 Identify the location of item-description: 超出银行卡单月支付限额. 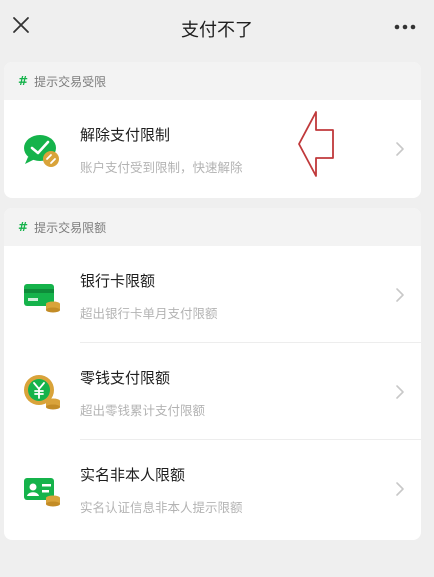
(149, 313).